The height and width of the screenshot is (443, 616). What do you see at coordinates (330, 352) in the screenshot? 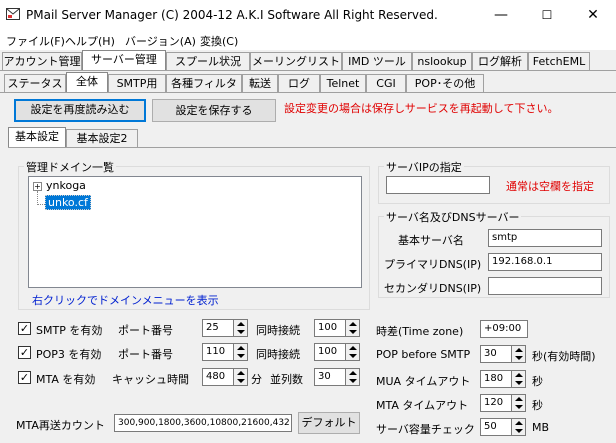
I see `pop3-conn-input: 100` at bounding box center [330, 352].